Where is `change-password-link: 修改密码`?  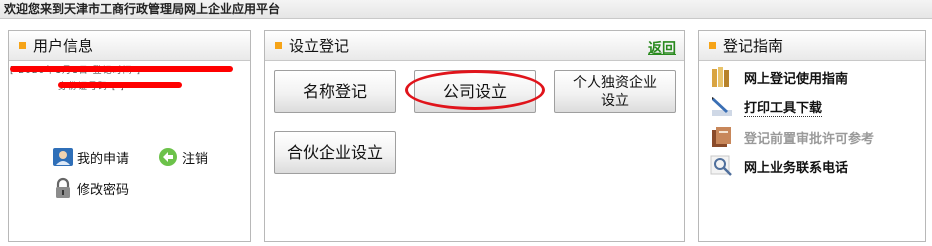 change-password-link: 修改密码 is located at coordinates (90, 188).